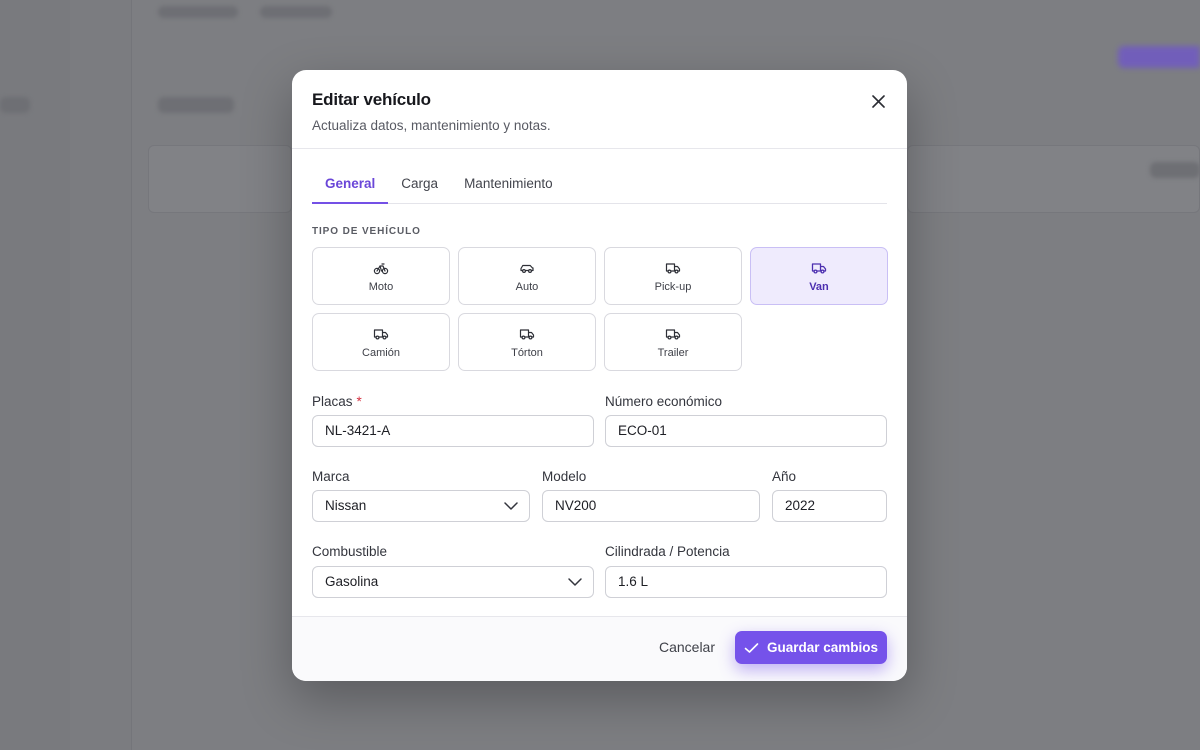 This screenshot has height=750, width=1200. I want to click on vehicle-type-trailer: Trailer, so click(673, 342).